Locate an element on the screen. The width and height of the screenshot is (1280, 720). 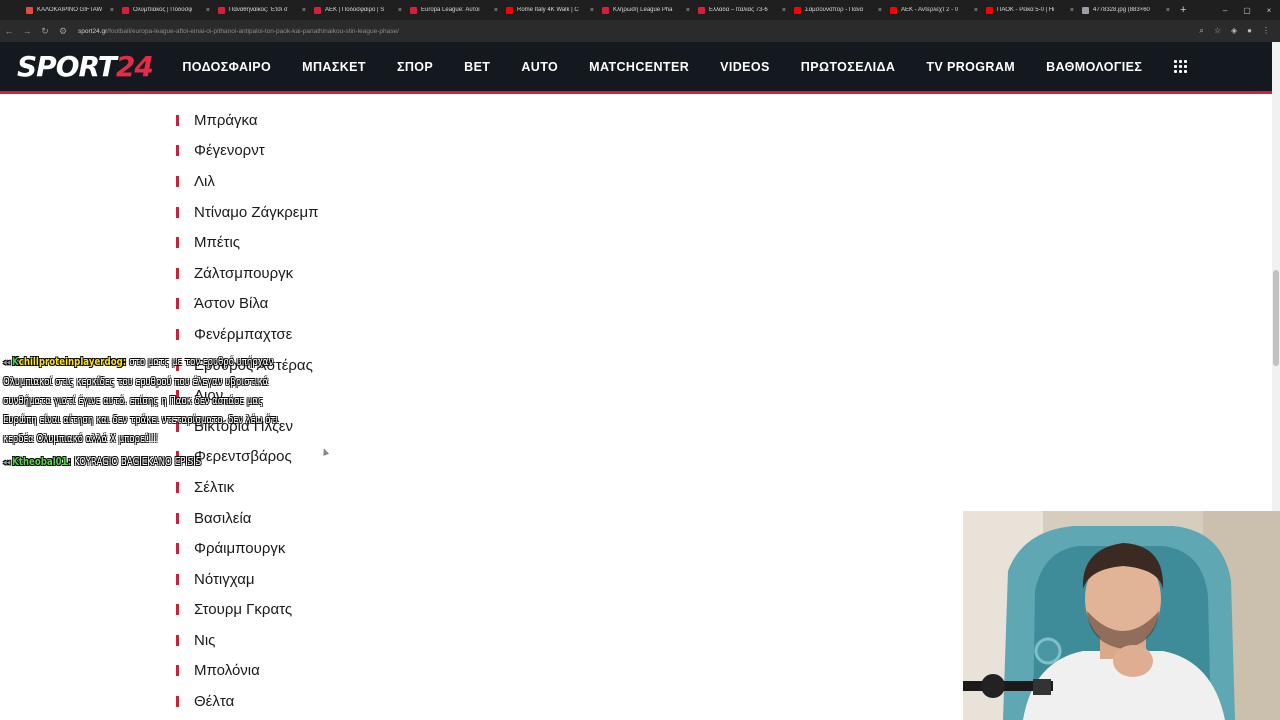
nav-item: ΠΟΔΟΣΦΑΙΡΟ is located at coordinates (227, 67).